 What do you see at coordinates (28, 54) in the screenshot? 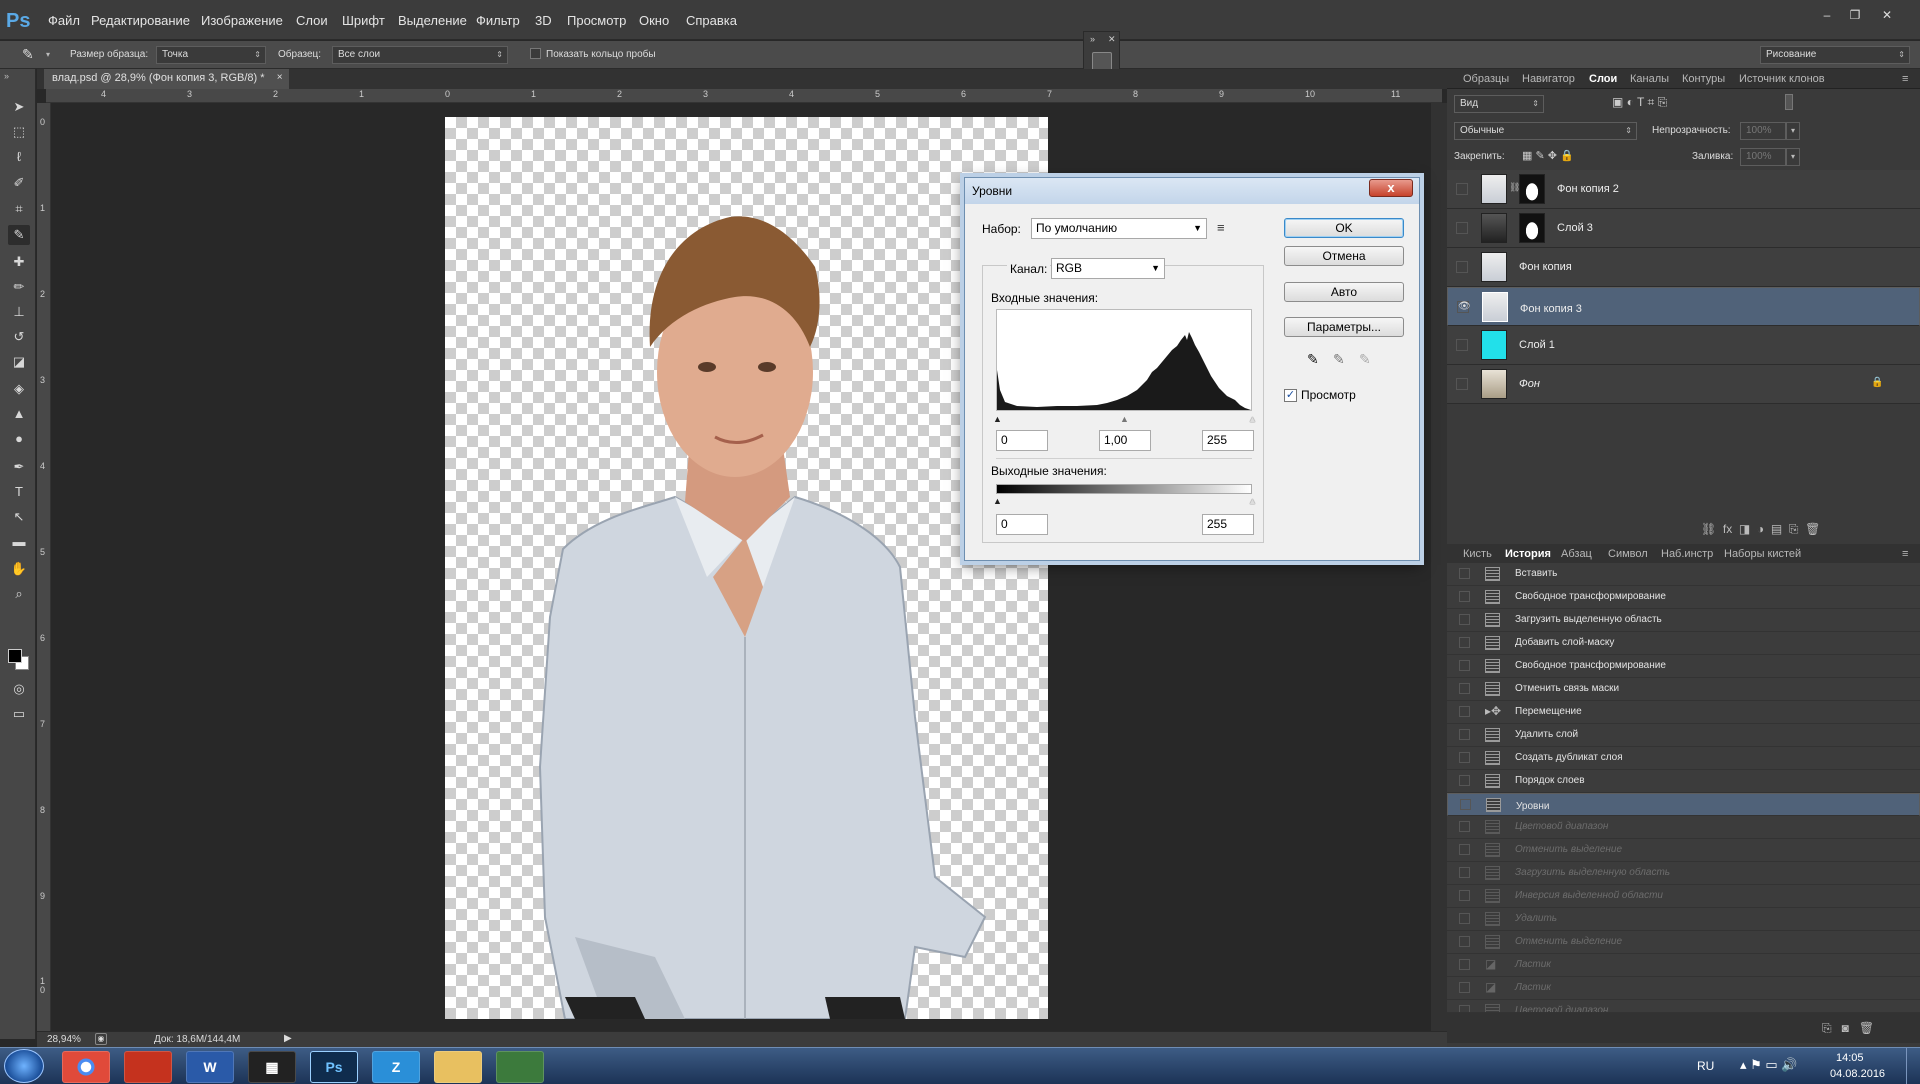
I see `eyedropper-icon: ✎` at bounding box center [28, 54].